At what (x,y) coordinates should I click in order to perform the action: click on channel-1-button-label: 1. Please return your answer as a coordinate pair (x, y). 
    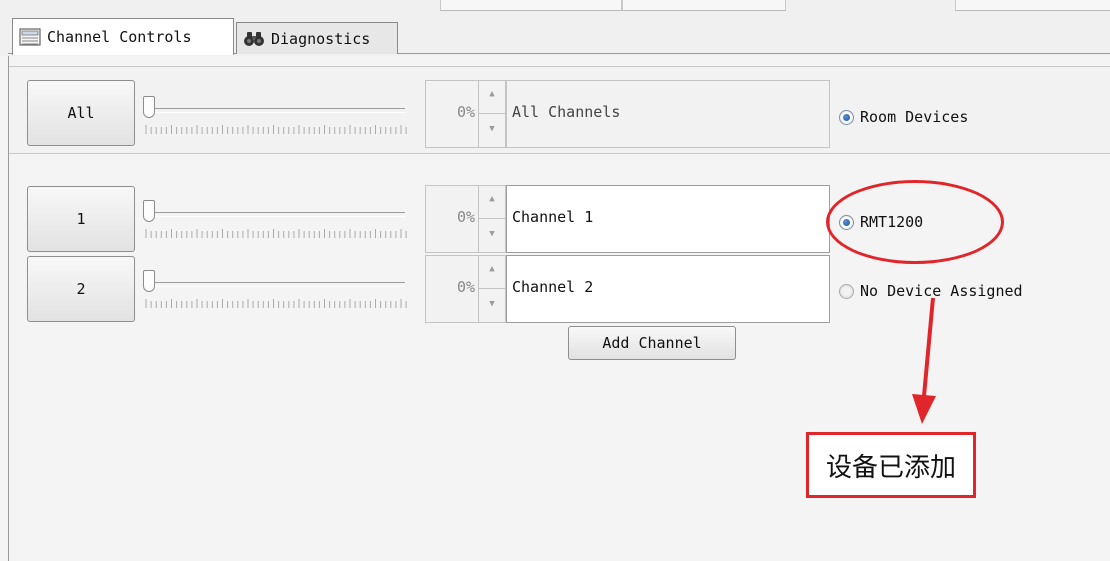
    Looking at the image, I should click on (81, 219).